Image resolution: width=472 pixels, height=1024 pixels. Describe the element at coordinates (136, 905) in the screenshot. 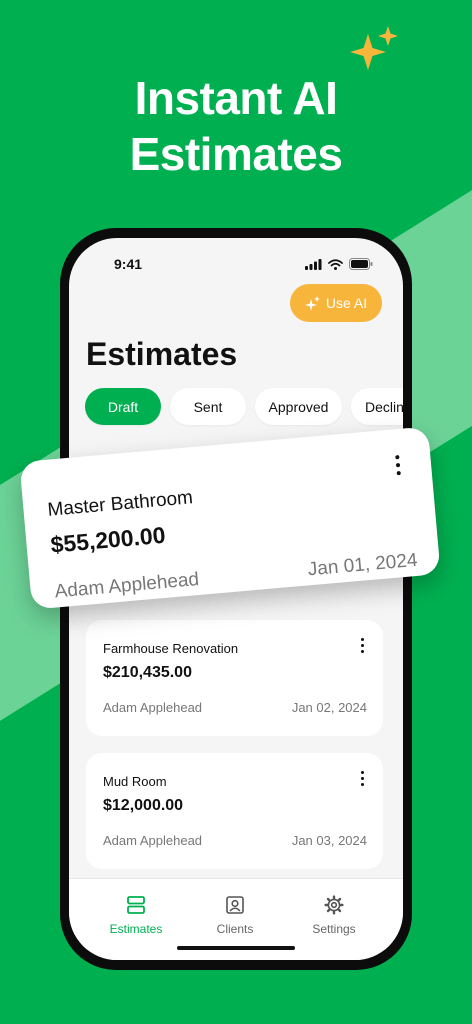

I see `estimates-icon` at that location.